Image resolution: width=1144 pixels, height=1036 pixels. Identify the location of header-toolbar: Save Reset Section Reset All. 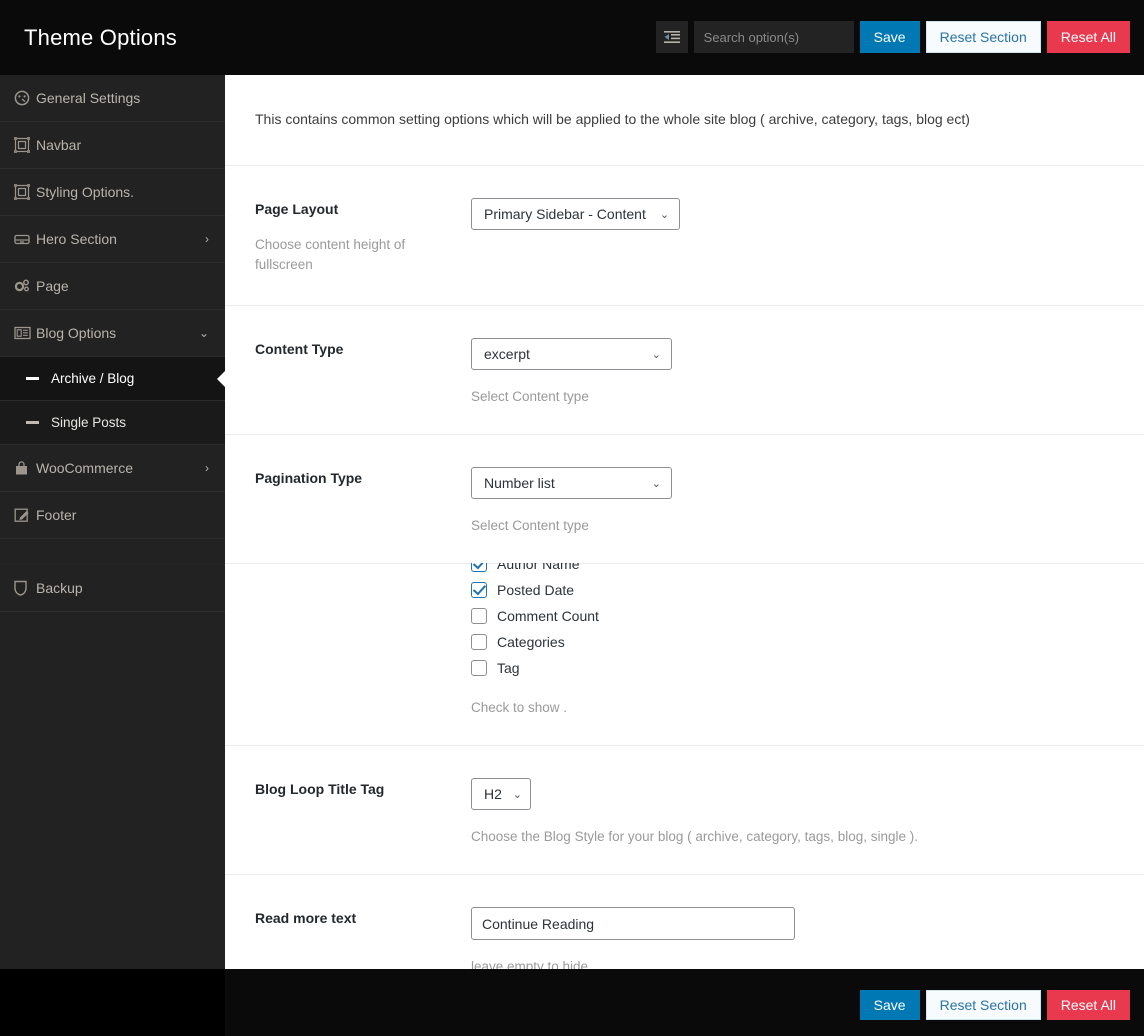
(892, 37).